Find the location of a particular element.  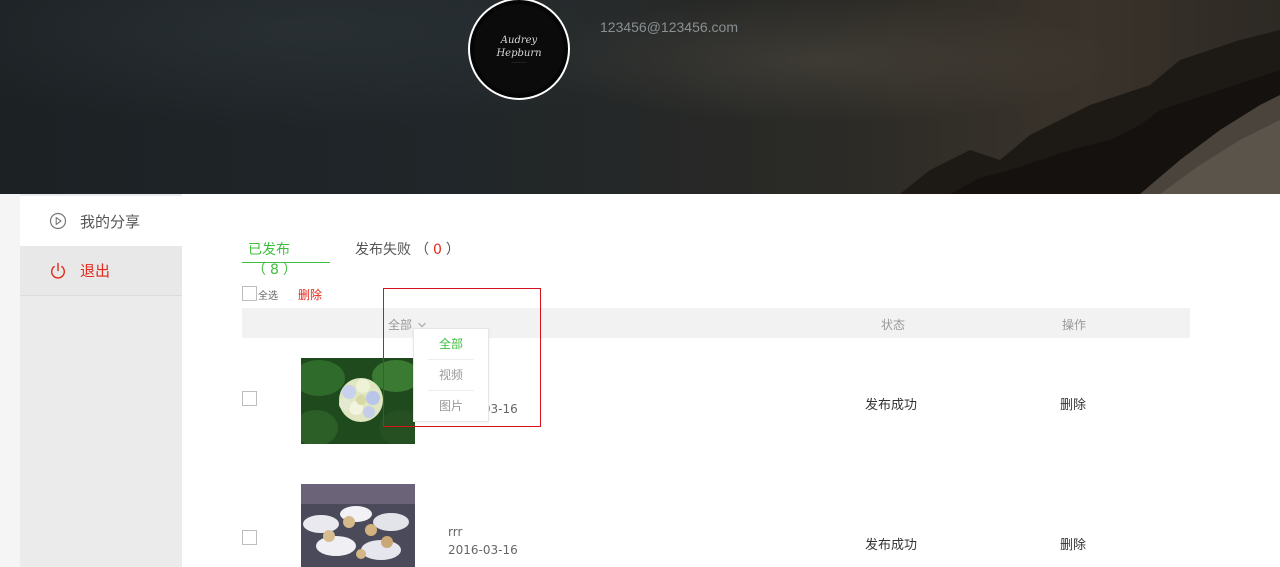

sidebar-item-logout: 退出 is located at coordinates (101, 271).